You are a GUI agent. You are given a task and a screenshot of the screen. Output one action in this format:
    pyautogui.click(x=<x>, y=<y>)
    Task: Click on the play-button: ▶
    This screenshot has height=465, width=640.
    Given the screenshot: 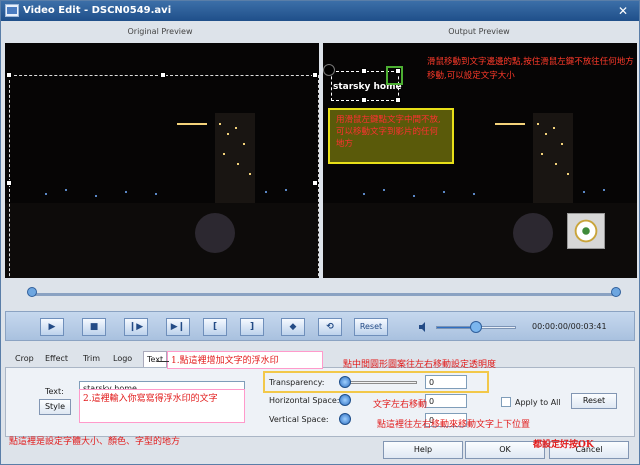 What is the action you would take?
    pyautogui.click(x=52, y=327)
    